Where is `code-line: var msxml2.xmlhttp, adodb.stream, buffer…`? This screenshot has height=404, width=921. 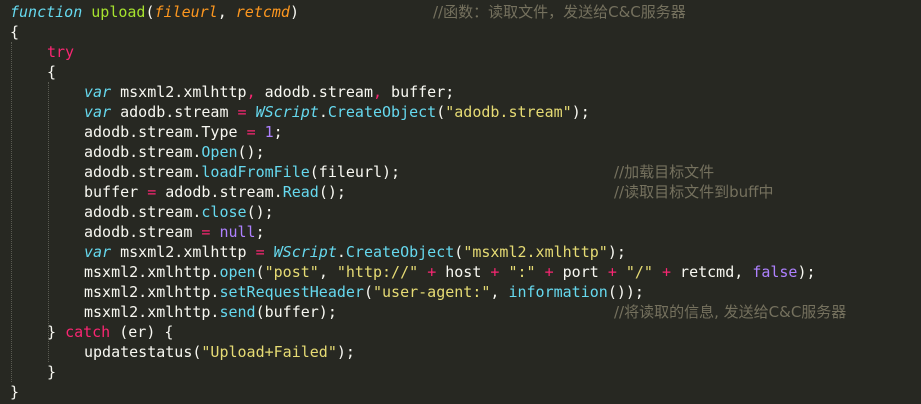
code-line: var msxml2.xmlhttp, adodb.stream, buffer… is located at coordinates (269, 92).